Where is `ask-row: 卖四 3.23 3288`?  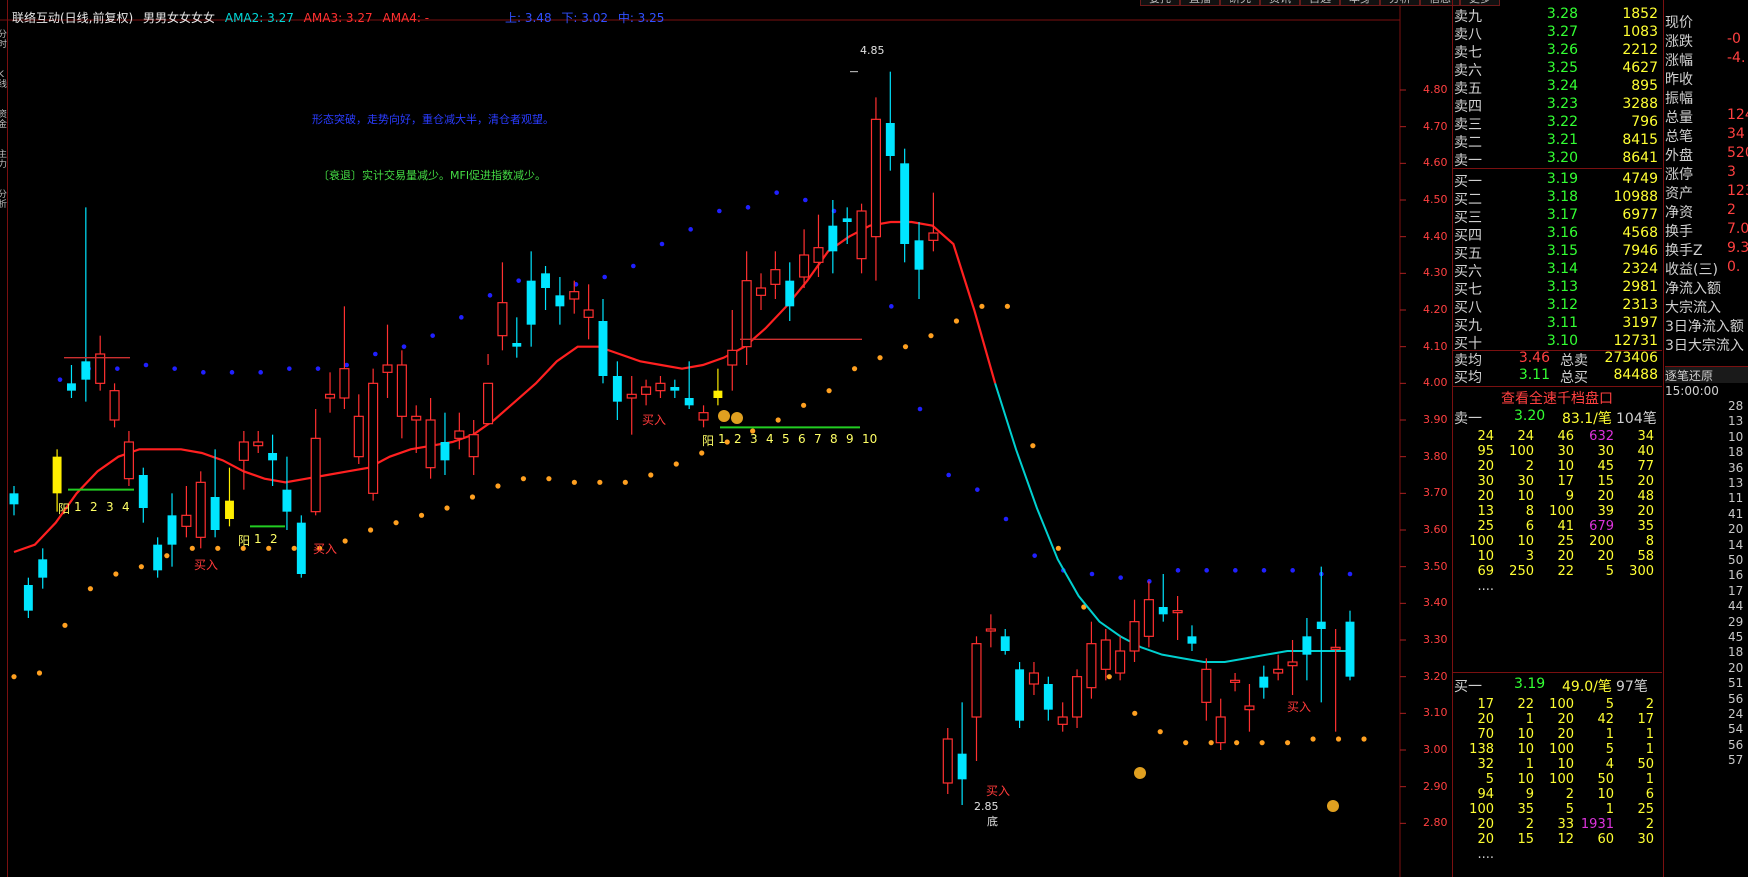 ask-row: 卖四 3.23 3288 is located at coordinates (1557, 105).